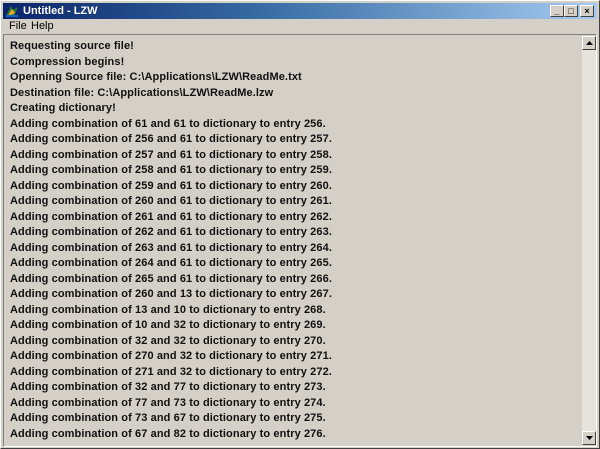 The image size is (600, 449). I want to click on arrow-up-icon, so click(589, 43).